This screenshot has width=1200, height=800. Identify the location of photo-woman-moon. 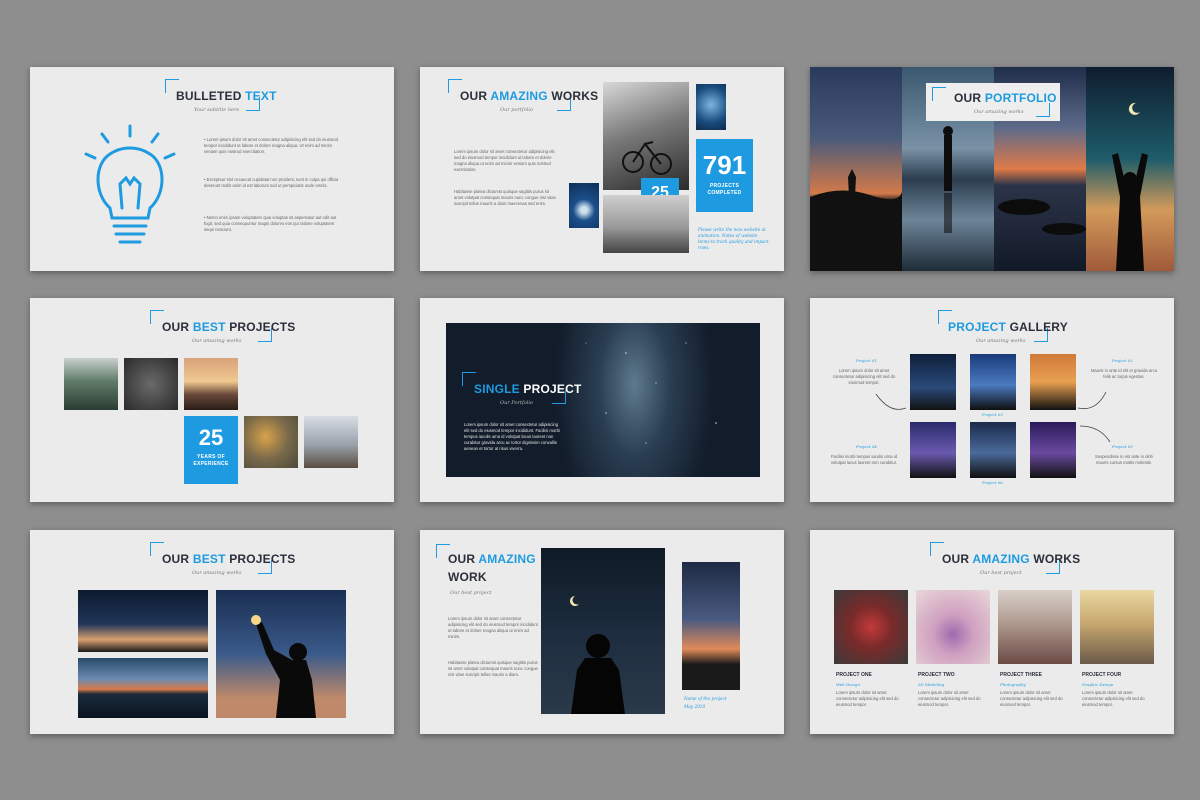
(1130, 169).